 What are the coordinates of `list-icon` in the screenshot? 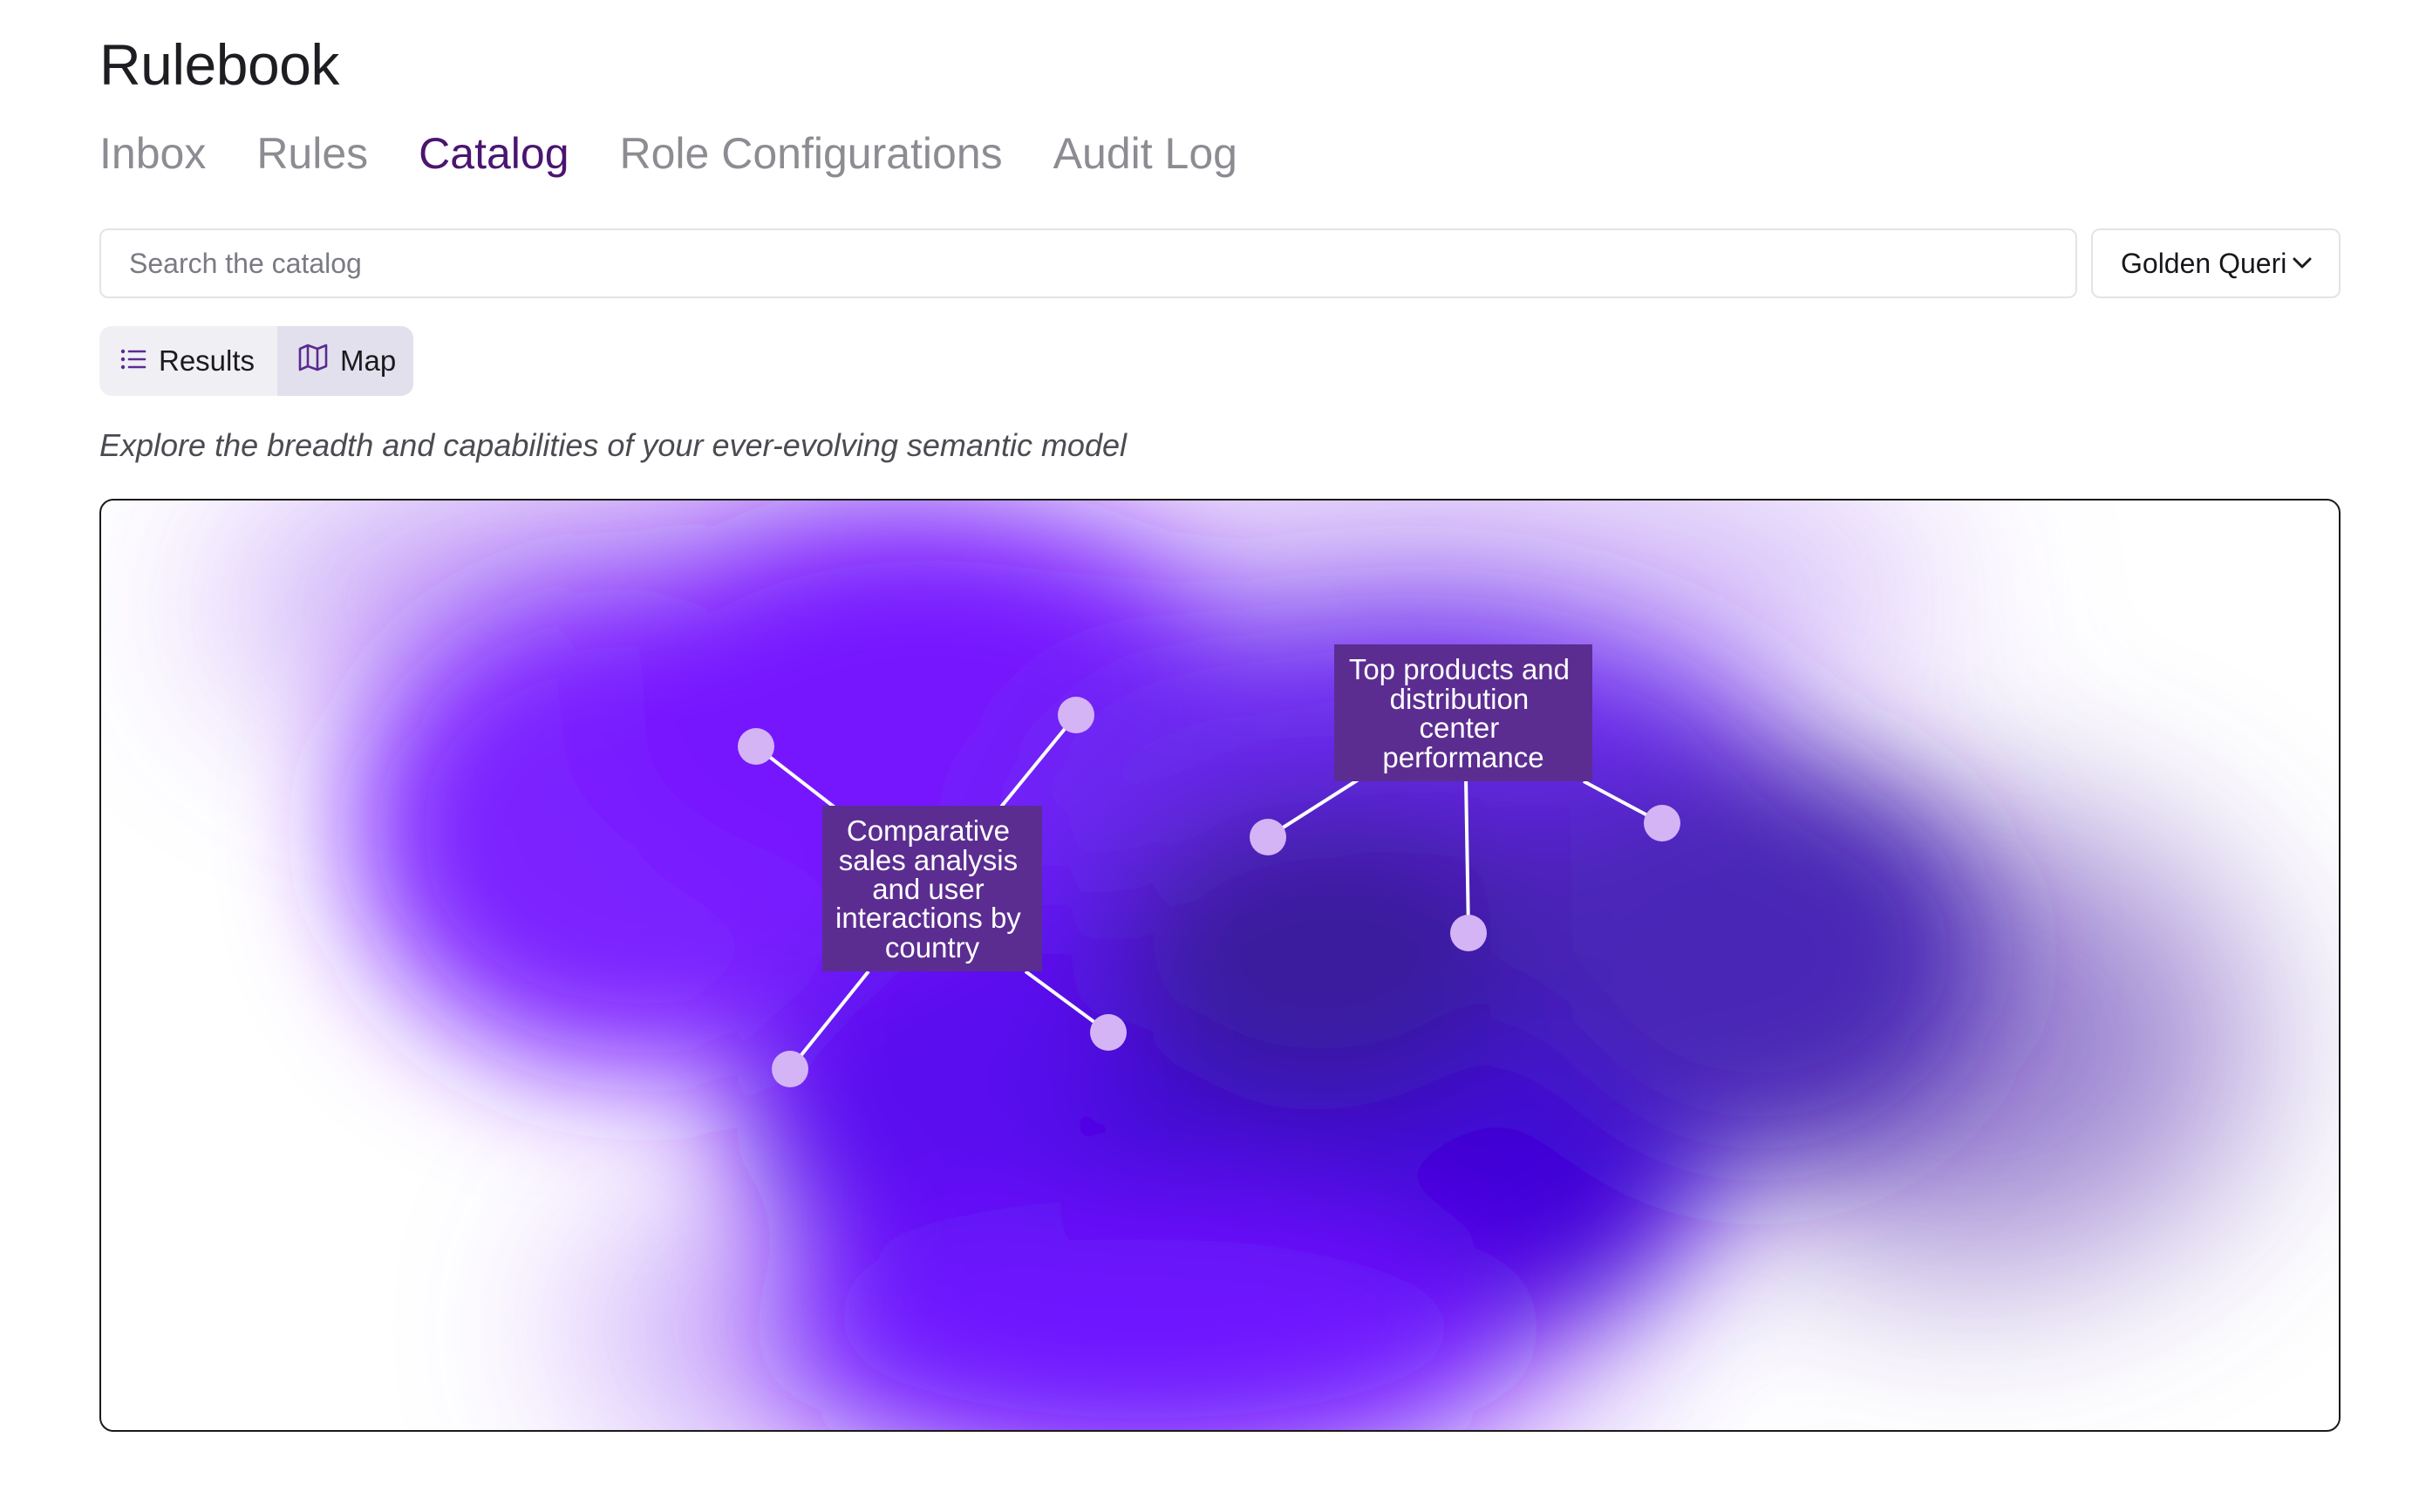 It's located at (133, 361).